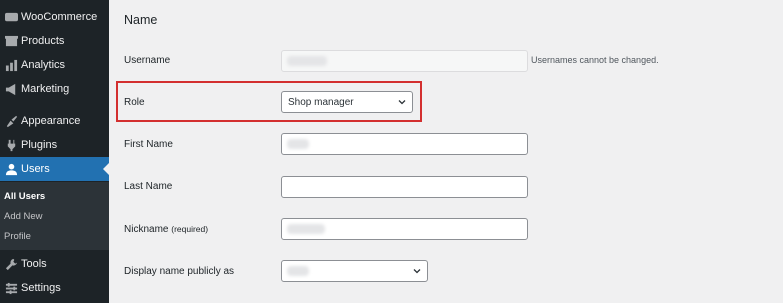 This screenshot has width=783, height=303. Describe the element at coordinates (404, 144) in the screenshot. I see `first-name-field` at that location.